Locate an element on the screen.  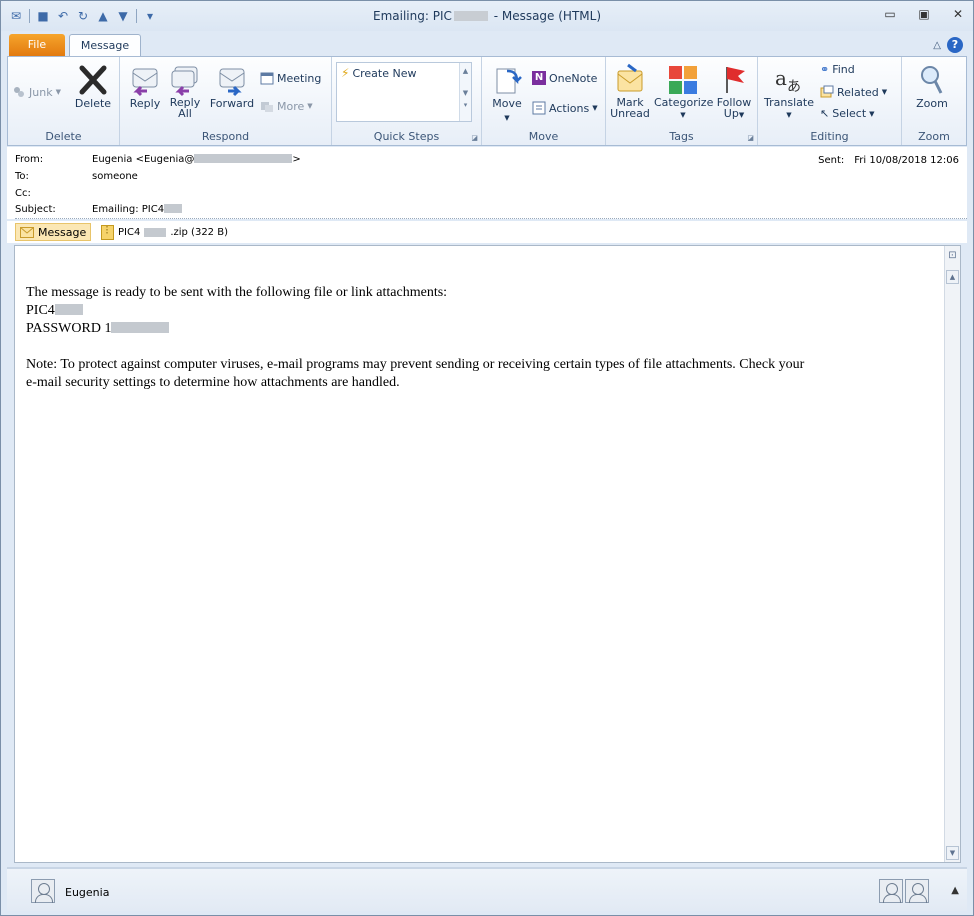
quick-steps-gallery: ⚡ Create New ▲ ▼ ▾ is located at coordinates (404, 92).